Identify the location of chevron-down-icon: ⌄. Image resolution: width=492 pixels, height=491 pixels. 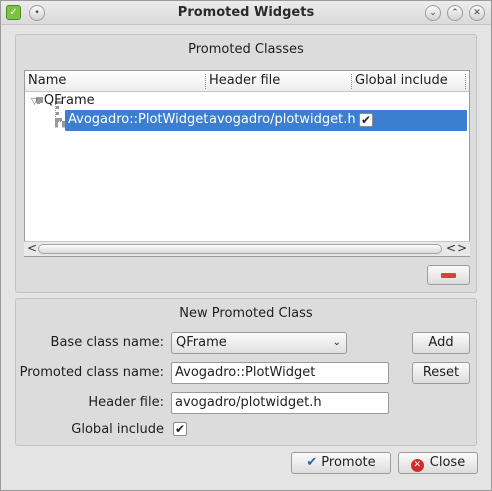
(336, 342).